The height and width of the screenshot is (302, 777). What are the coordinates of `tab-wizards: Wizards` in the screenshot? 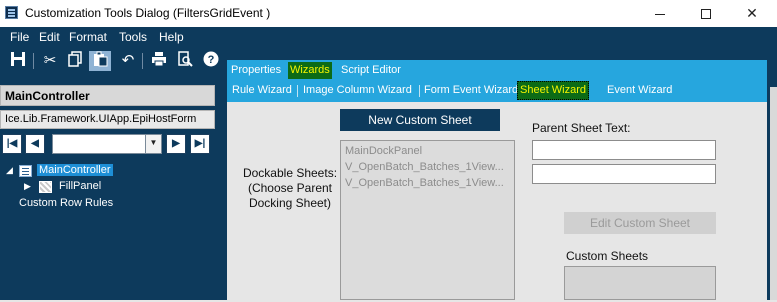 It's located at (310, 70).